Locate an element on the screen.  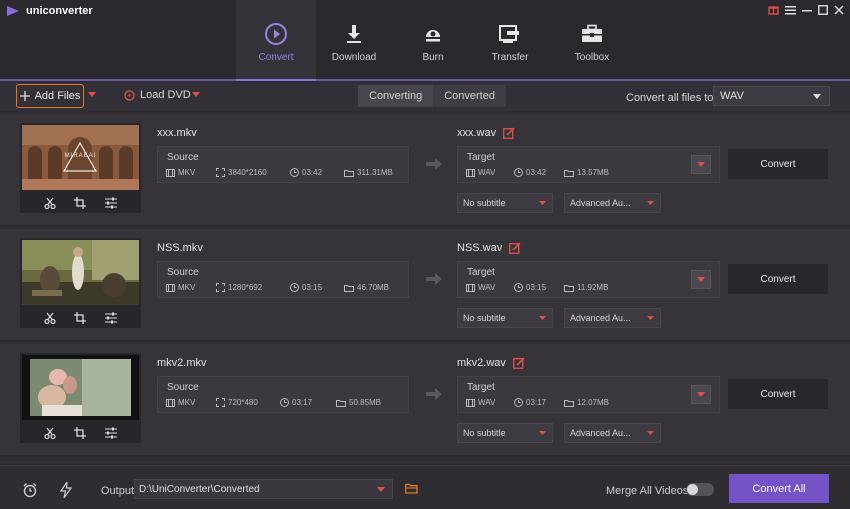
gift-icon is located at coordinates (773, 9).